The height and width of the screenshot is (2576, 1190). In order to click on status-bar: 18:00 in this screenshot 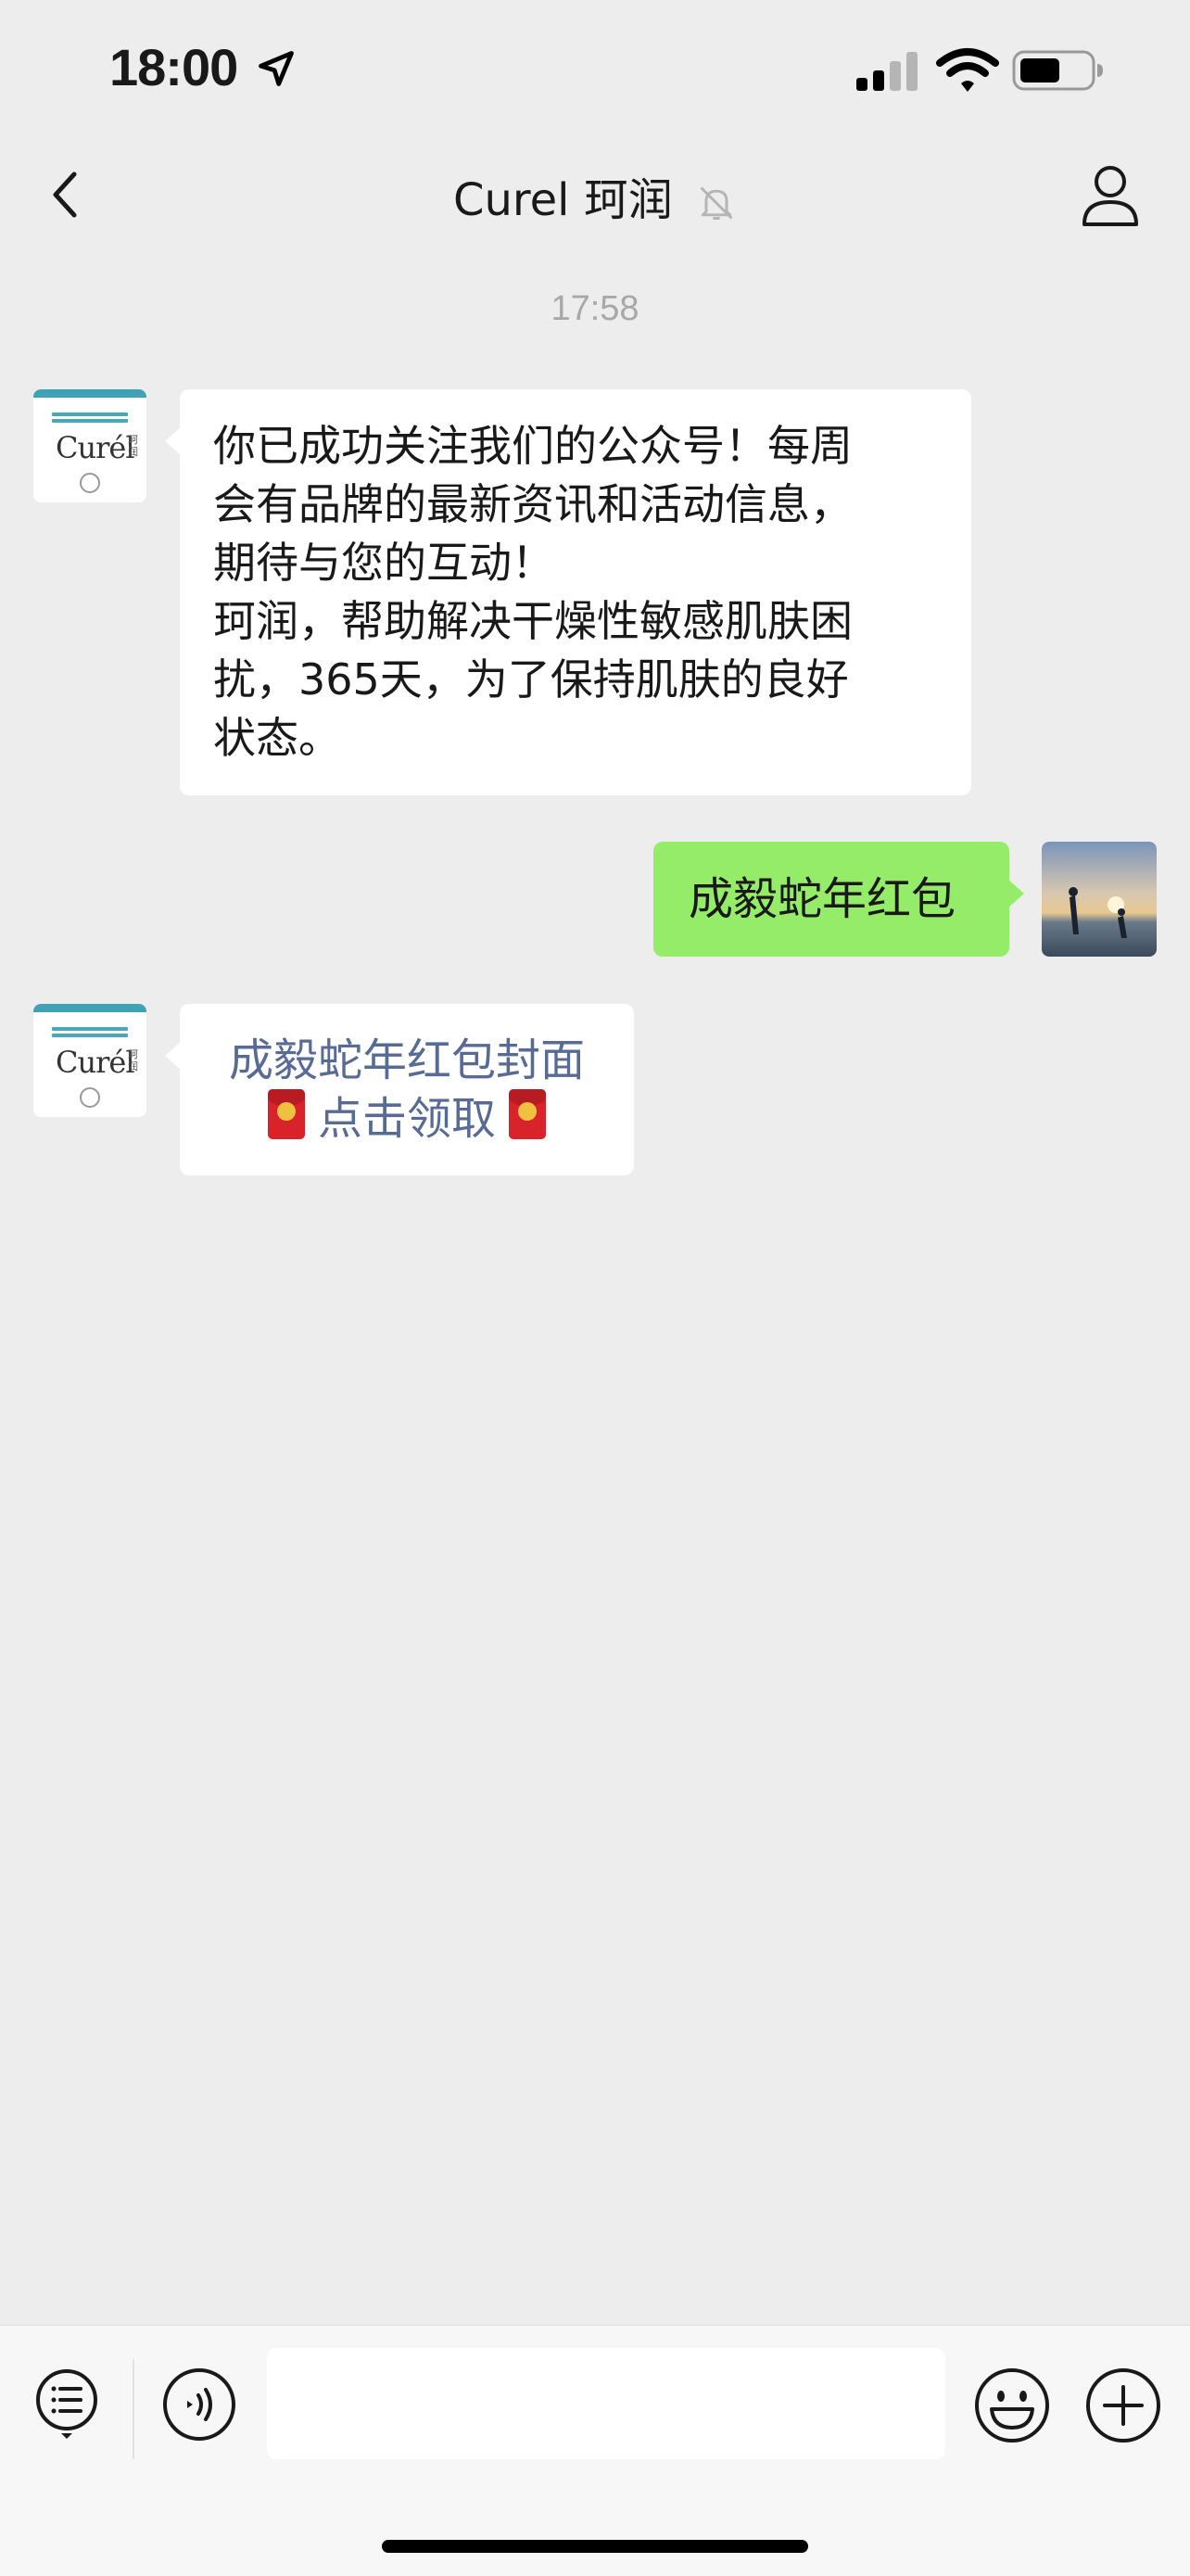, I will do `click(595, 69)`.